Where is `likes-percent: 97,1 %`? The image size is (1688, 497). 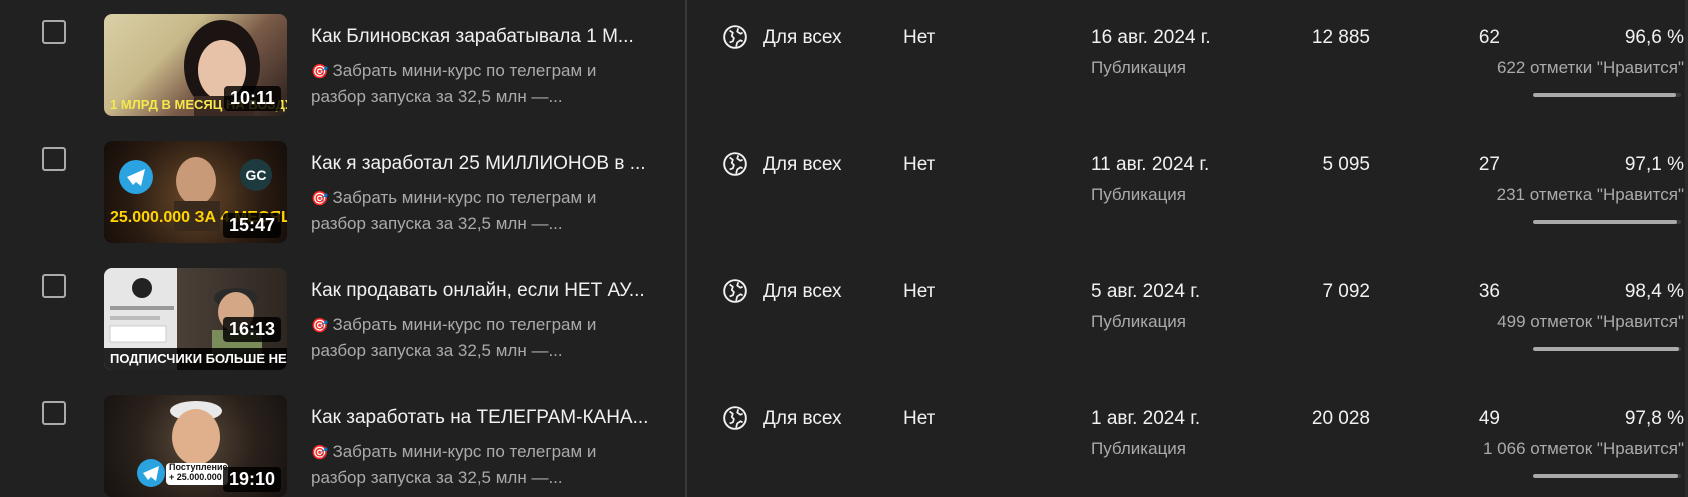
likes-percent: 97,1 % is located at coordinates (1654, 164).